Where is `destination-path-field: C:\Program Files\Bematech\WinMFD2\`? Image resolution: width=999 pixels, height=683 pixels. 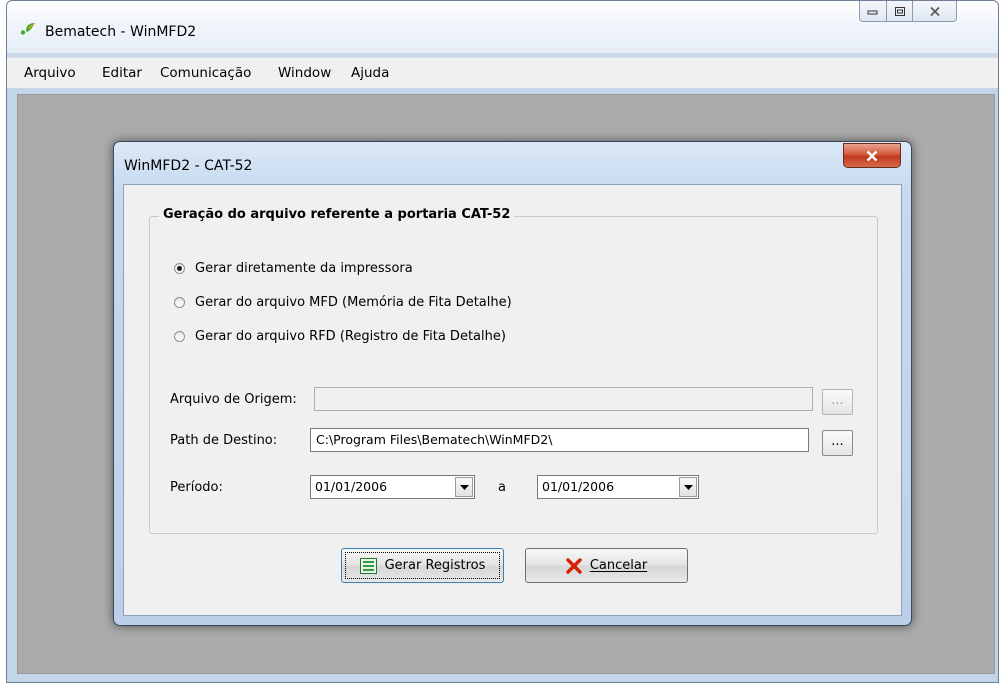
destination-path-field: C:\Program Files\Bematech\WinMFD2\ is located at coordinates (559, 440).